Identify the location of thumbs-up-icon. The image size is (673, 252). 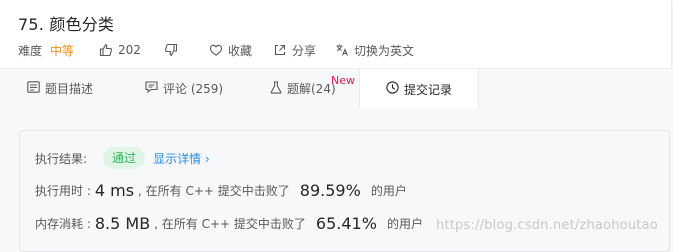
(106, 50).